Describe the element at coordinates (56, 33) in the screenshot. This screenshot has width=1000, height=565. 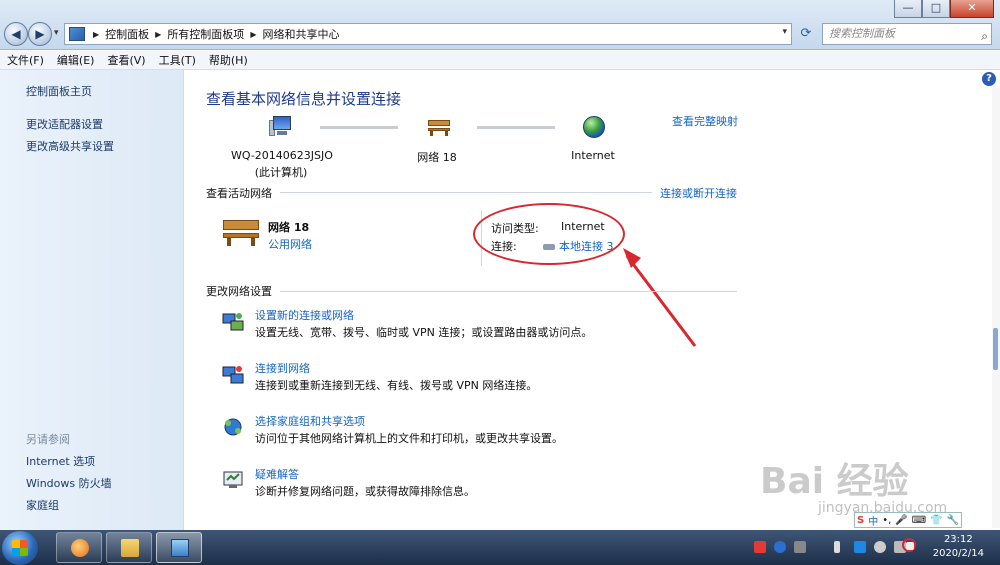
I see `recent-pages-dropdown: ▾` at that location.